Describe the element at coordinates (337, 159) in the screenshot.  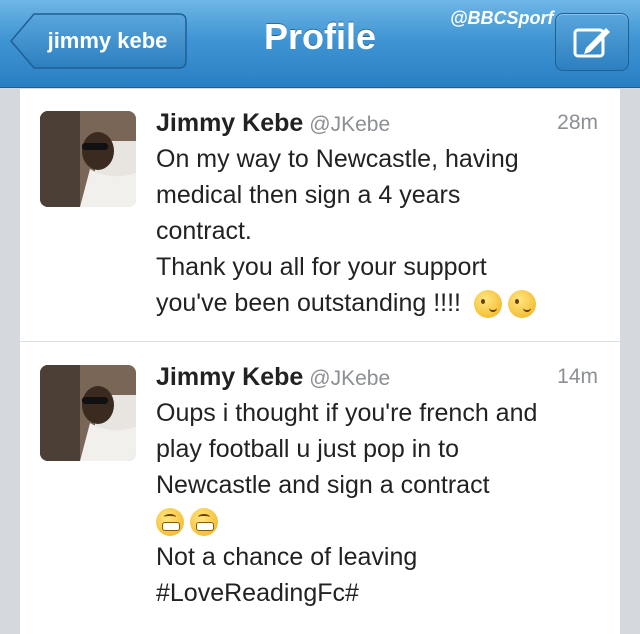
I see `tweet-line: On my way to Newcastle, having` at that location.